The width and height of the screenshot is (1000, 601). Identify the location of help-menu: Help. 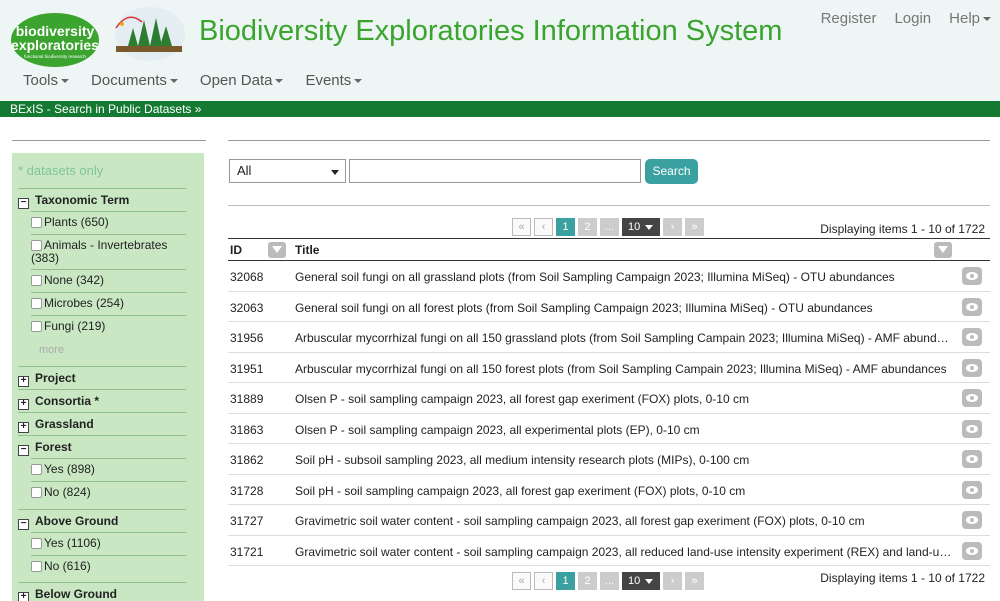
(970, 18).